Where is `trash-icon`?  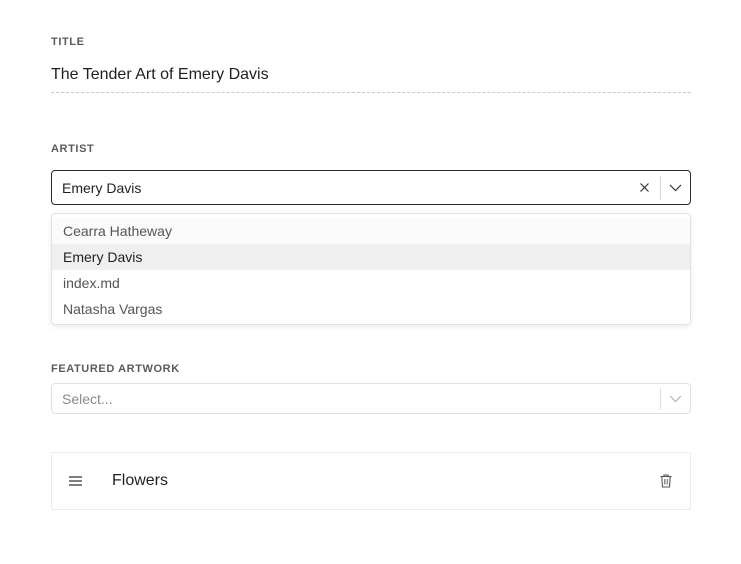
trash-icon is located at coordinates (666, 481).